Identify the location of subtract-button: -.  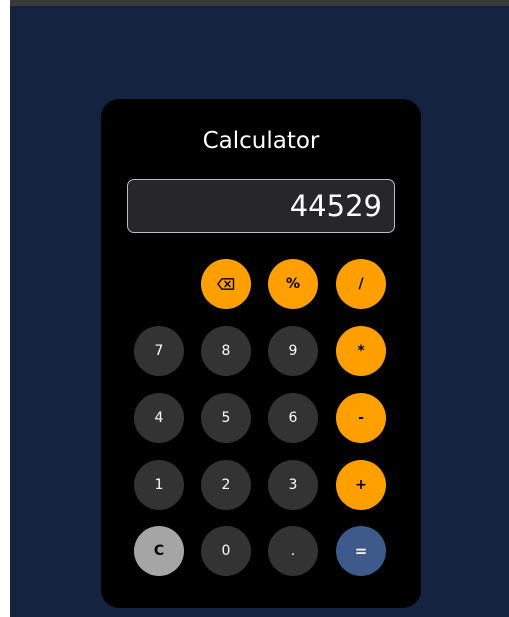
(361, 418).